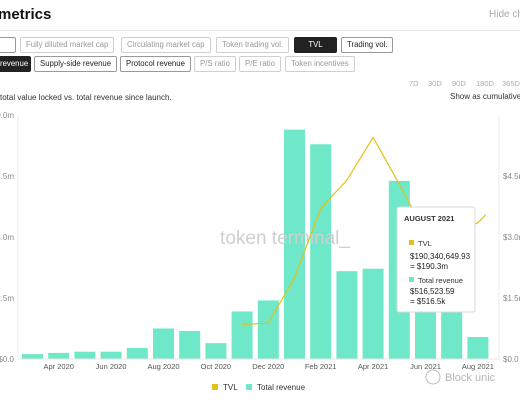  Describe the element at coordinates (511, 176) in the screenshot. I see `right-axis-tick-label: $4.5m` at that location.